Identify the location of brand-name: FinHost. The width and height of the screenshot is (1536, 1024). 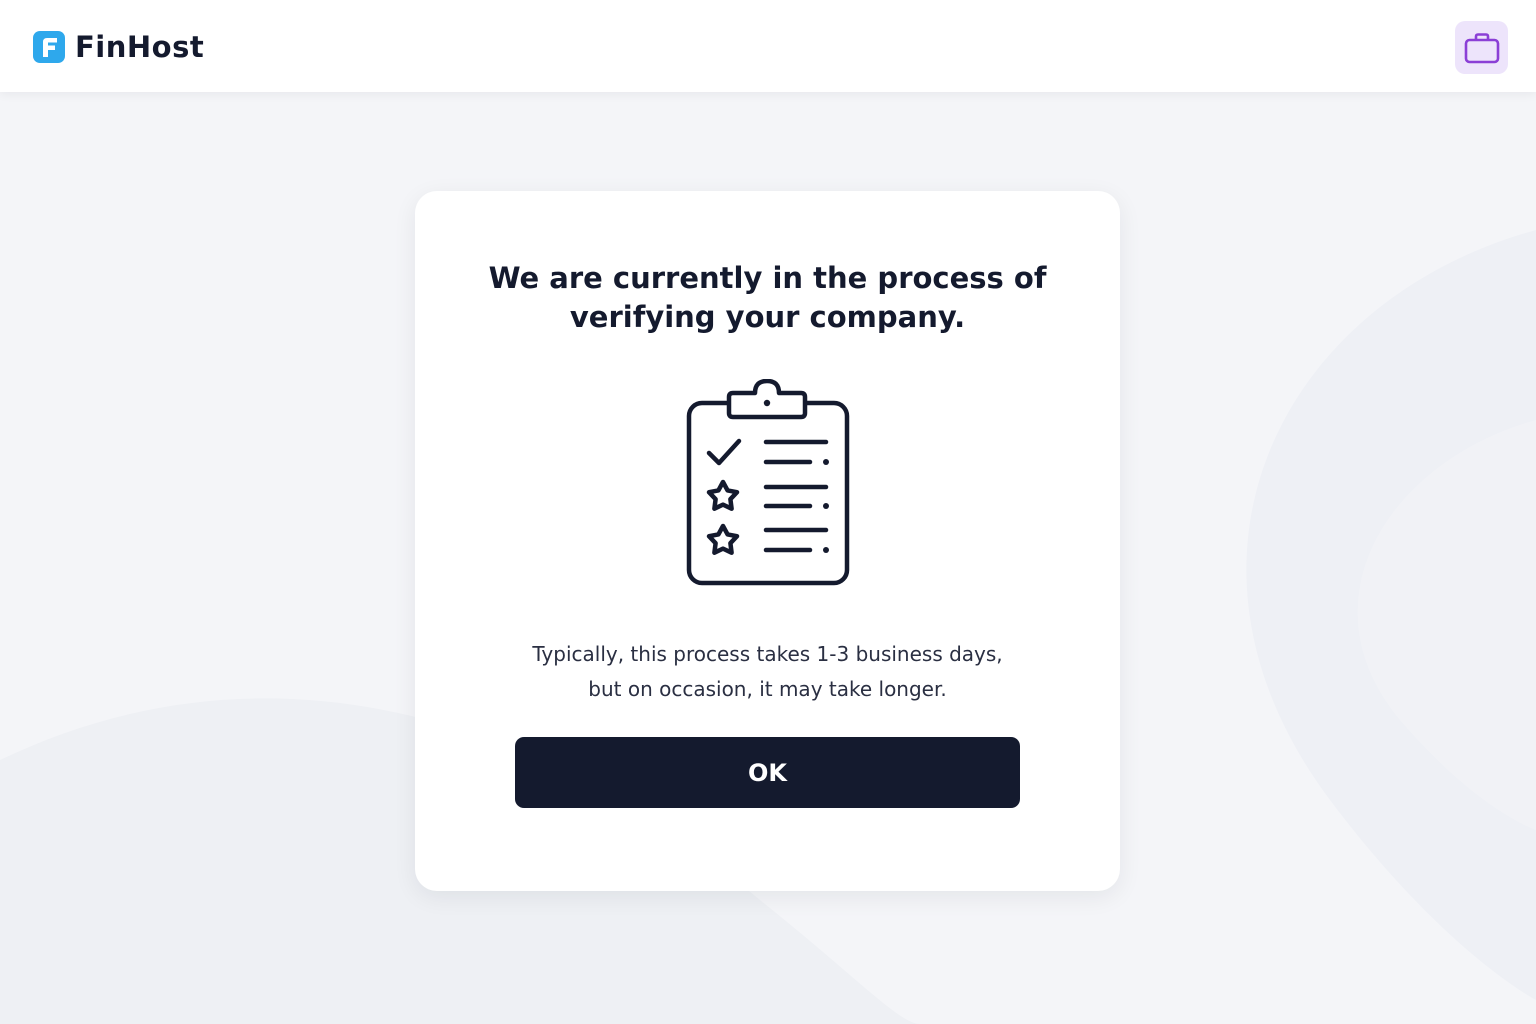
(140, 47).